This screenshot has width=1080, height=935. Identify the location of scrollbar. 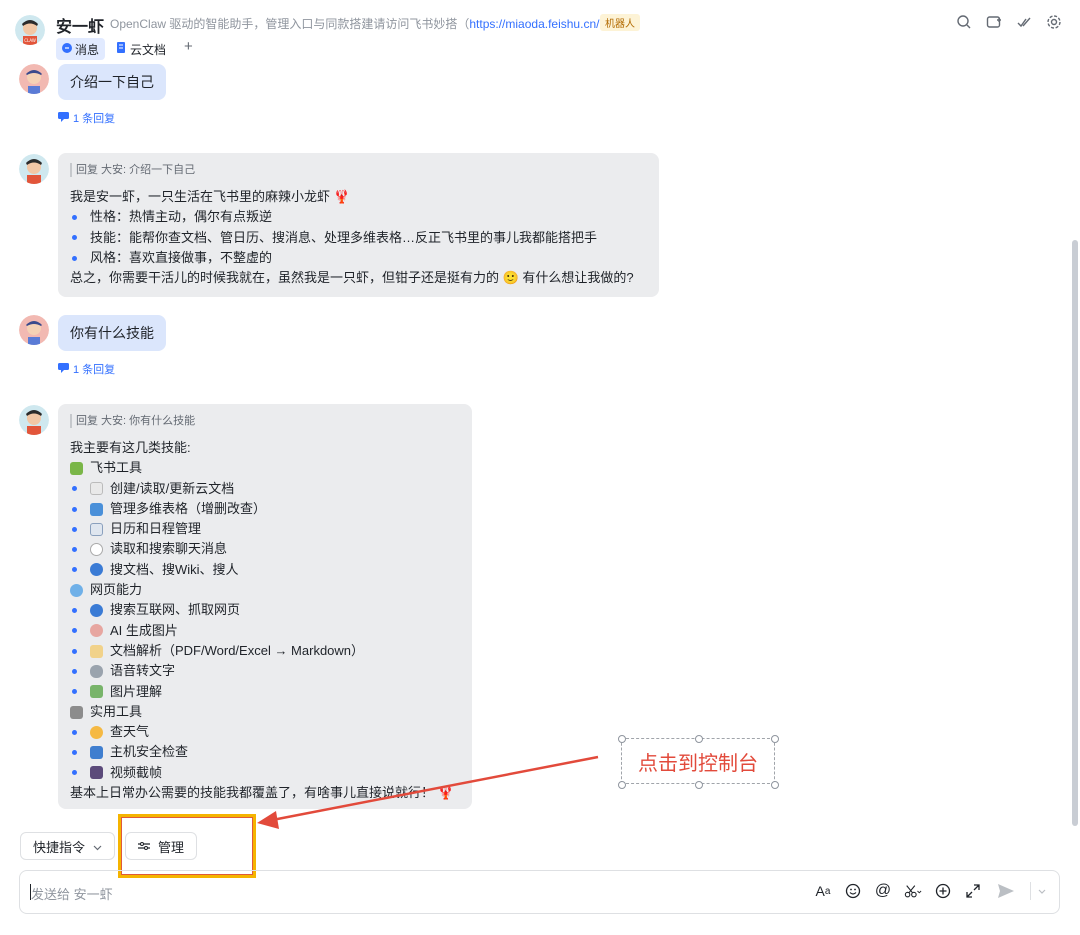
(1075, 533).